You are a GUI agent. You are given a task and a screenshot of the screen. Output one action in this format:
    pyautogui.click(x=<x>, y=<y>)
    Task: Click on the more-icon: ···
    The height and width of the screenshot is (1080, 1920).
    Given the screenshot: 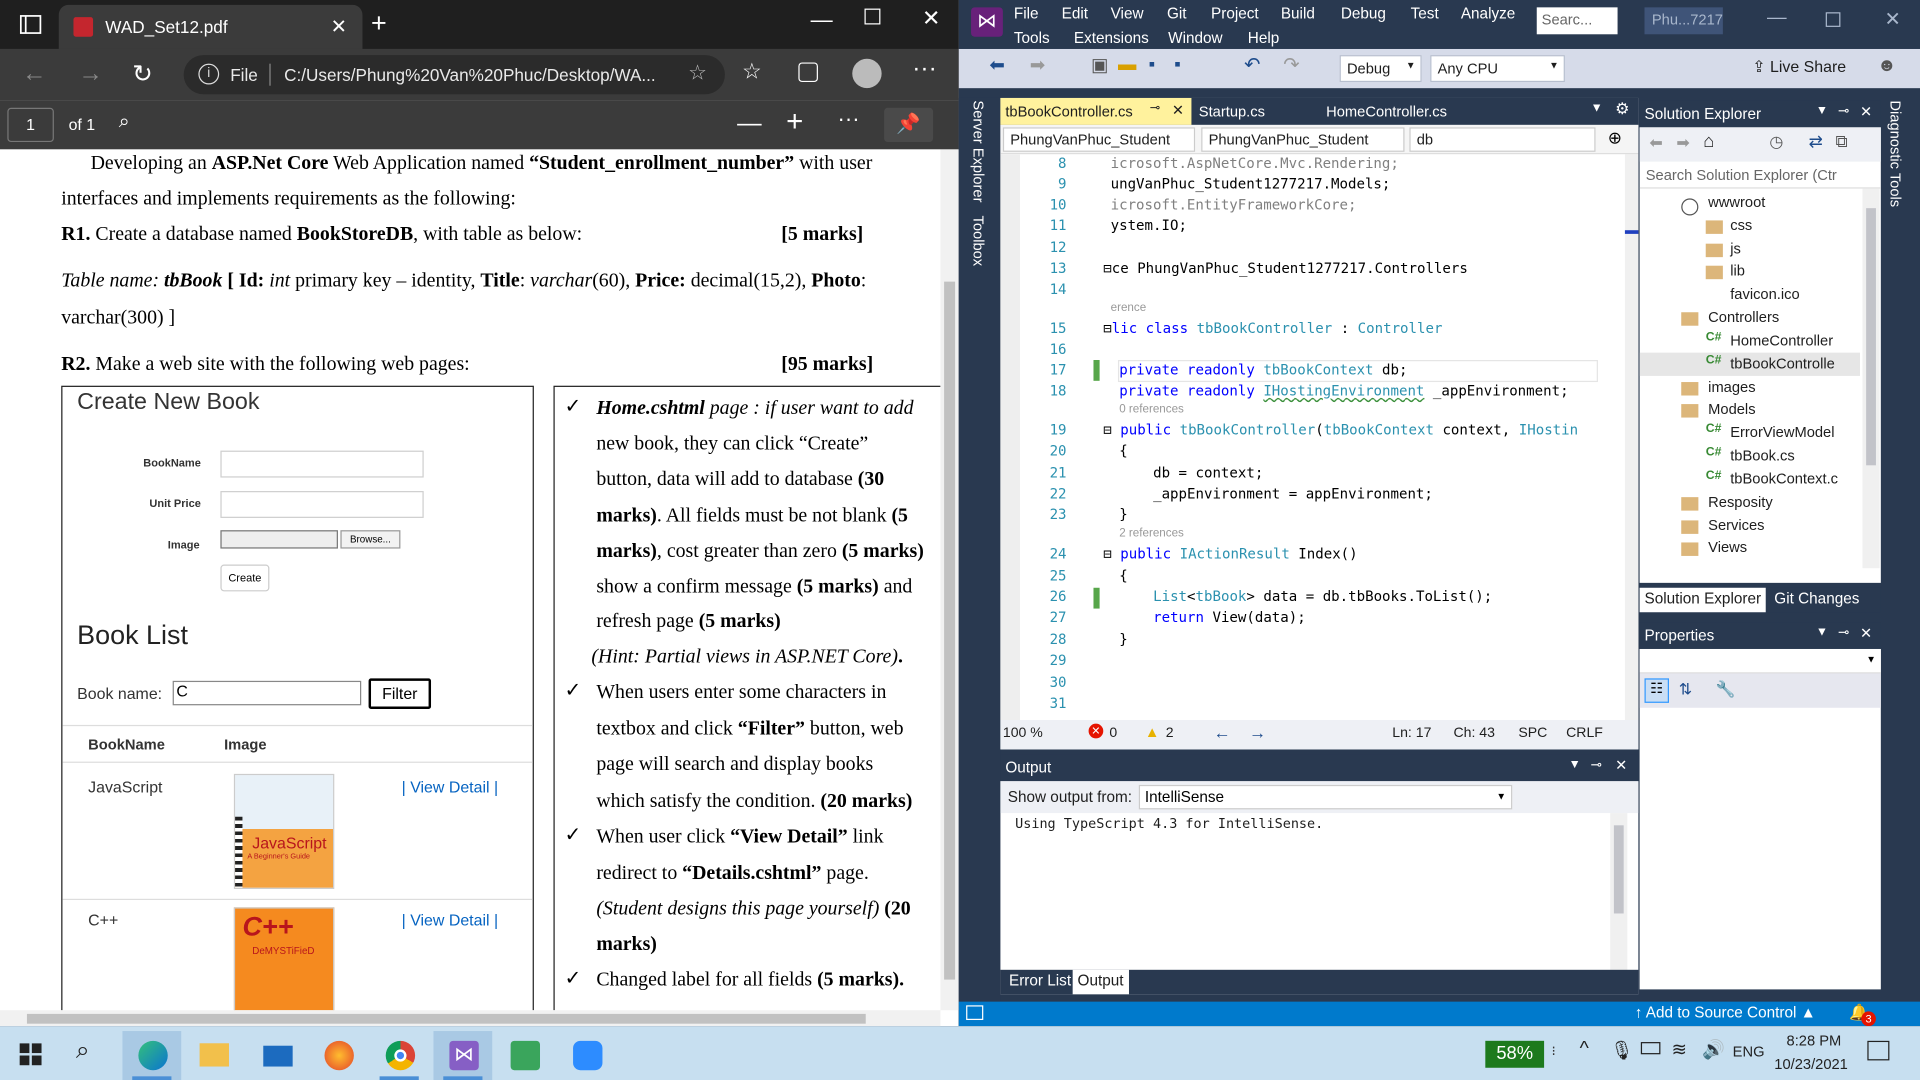 What is the action you would take?
    pyautogui.click(x=924, y=69)
    